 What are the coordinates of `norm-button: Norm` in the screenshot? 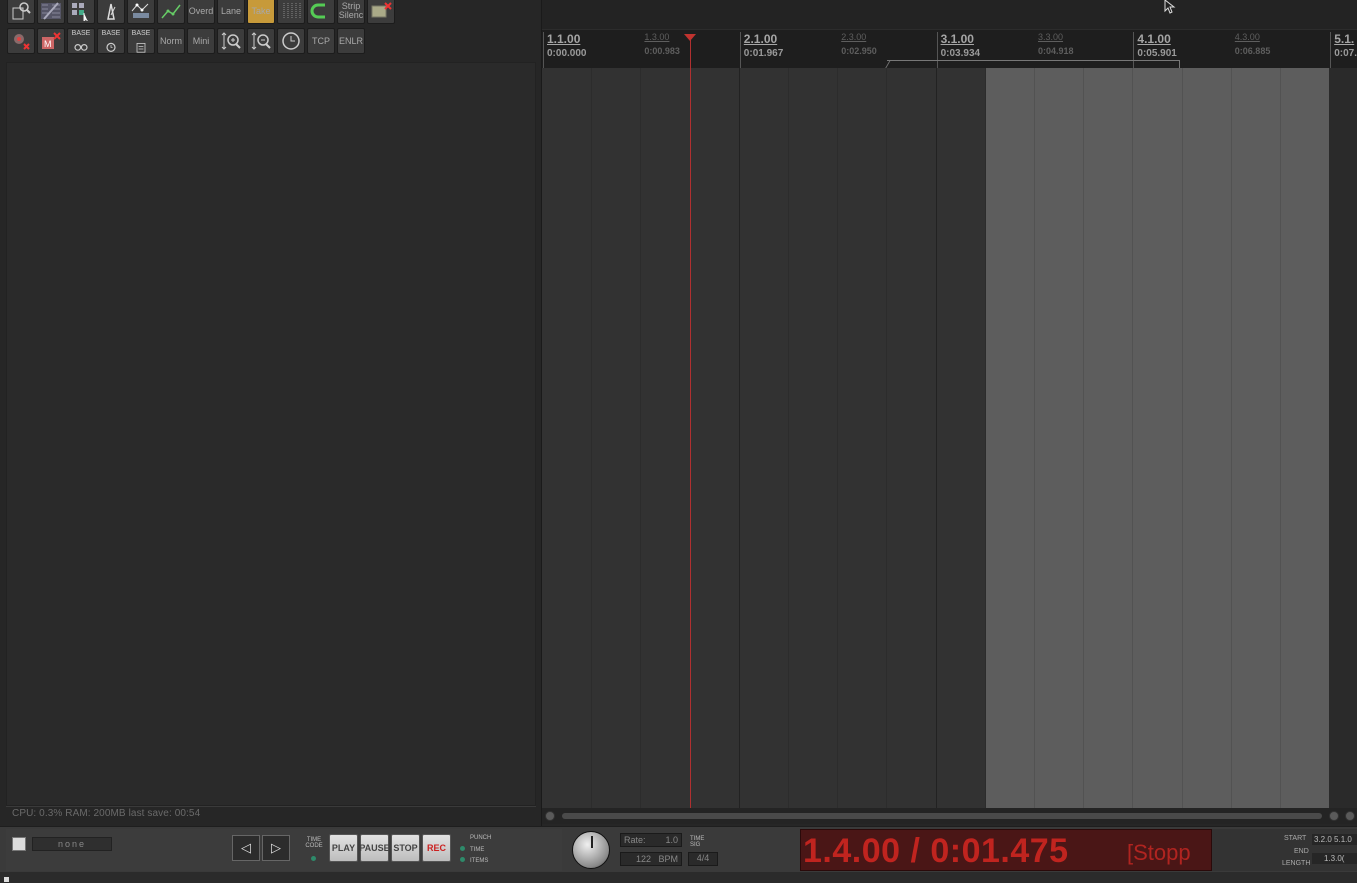 It's located at (171, 41).